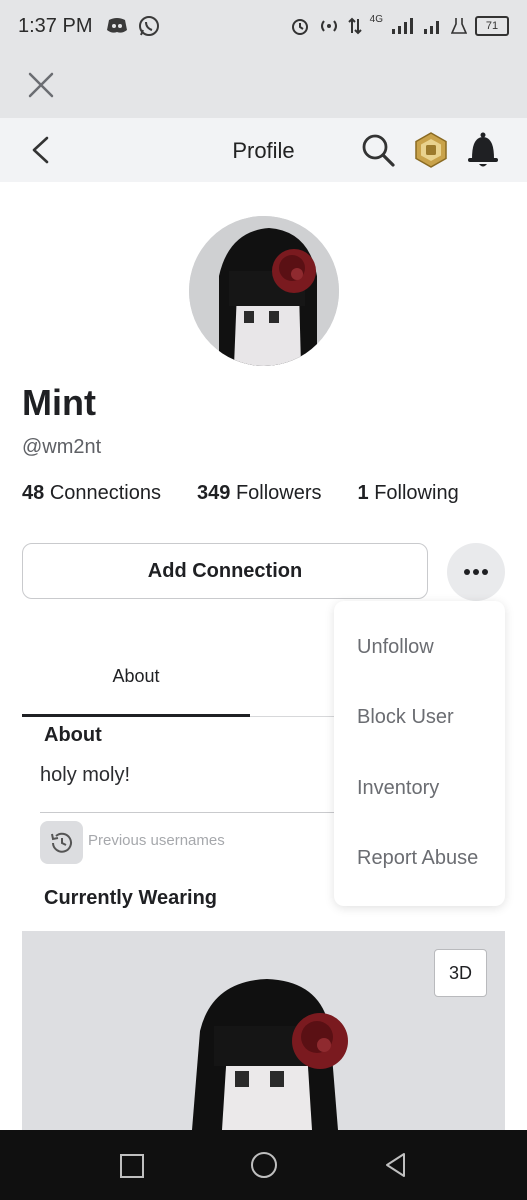  What do you see at coordinates (62, 447) in the screenshot?
I see `username: @wm2nt` at bounding box center [62, 447].